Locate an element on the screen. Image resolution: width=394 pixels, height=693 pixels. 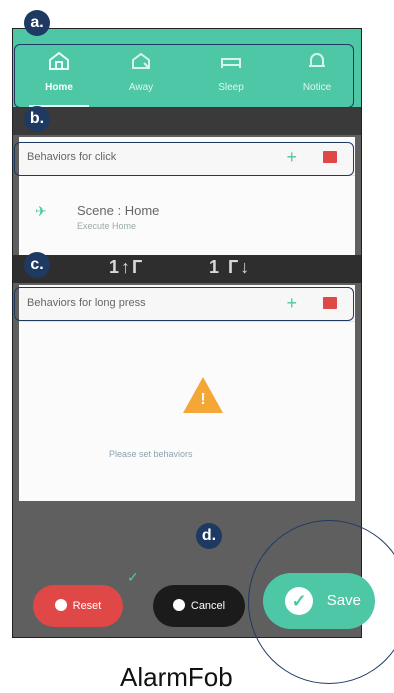
connector-band: 1↑Г 1 Г↓ is located at coordinates (187, 269).